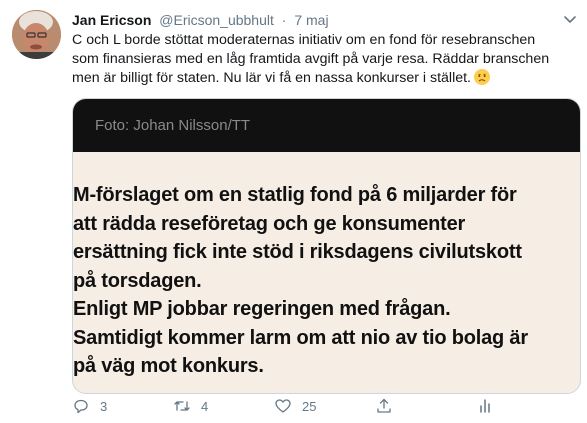  What do you see at coordinates (111, 20) in the screenshot?
I see `author-name: Jan Ericson` at bounding box center [111, 20].